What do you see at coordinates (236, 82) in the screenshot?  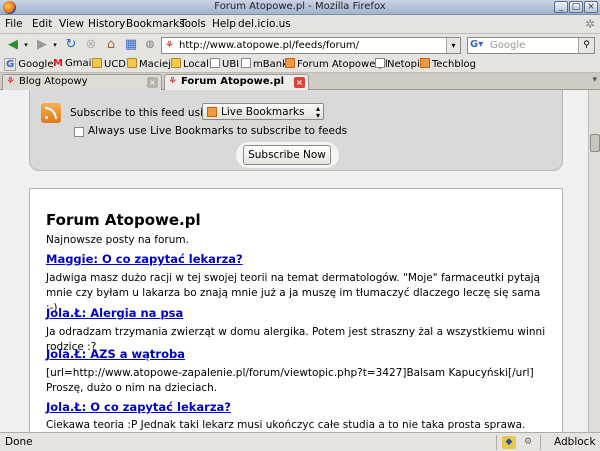 I see `tab-forum-atopowe: ⚘ Forum Atopowe.pl ×` at bounding box center [236, 82].